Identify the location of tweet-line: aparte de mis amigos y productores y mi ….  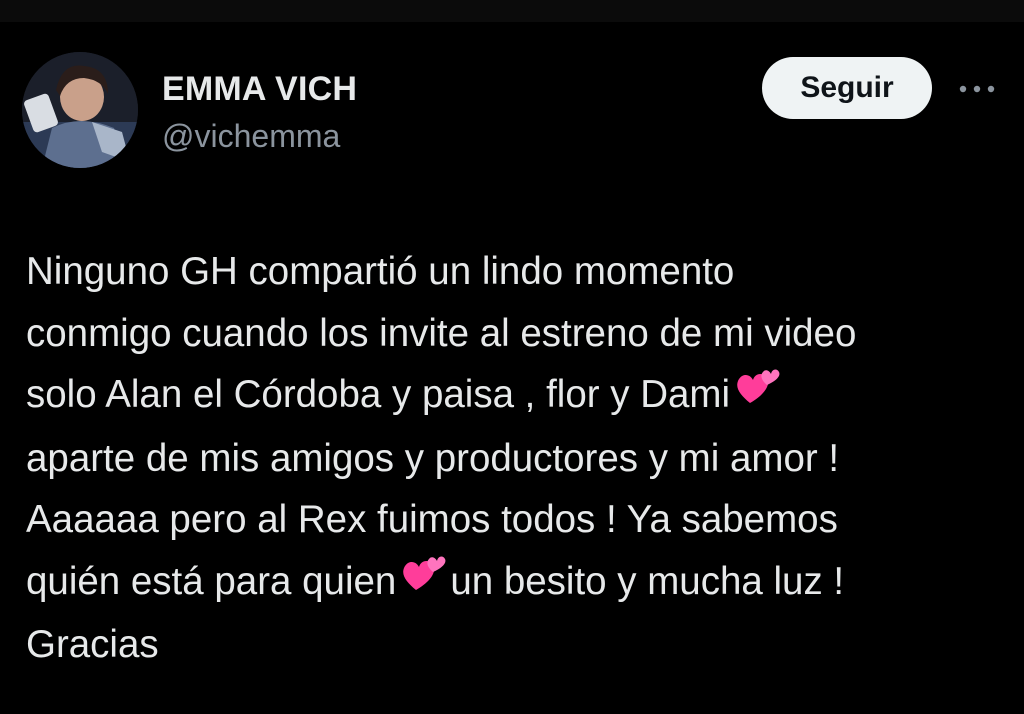
(433, 458).